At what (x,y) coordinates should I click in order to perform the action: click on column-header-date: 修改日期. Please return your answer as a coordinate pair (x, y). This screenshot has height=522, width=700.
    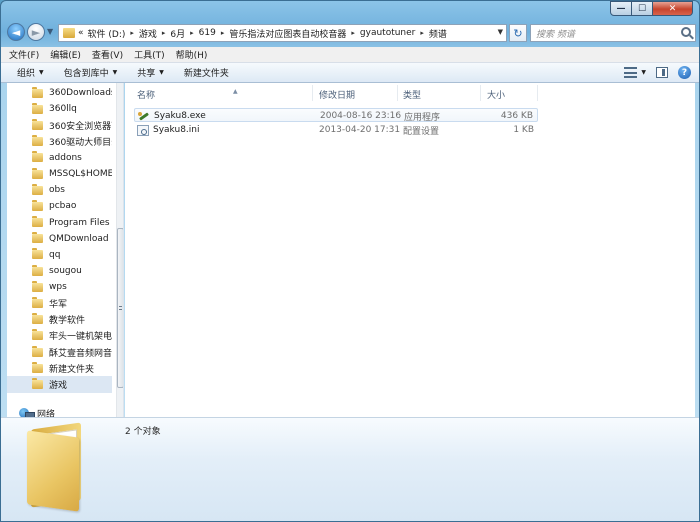
    Looking at the image, I should click on (359, 94).